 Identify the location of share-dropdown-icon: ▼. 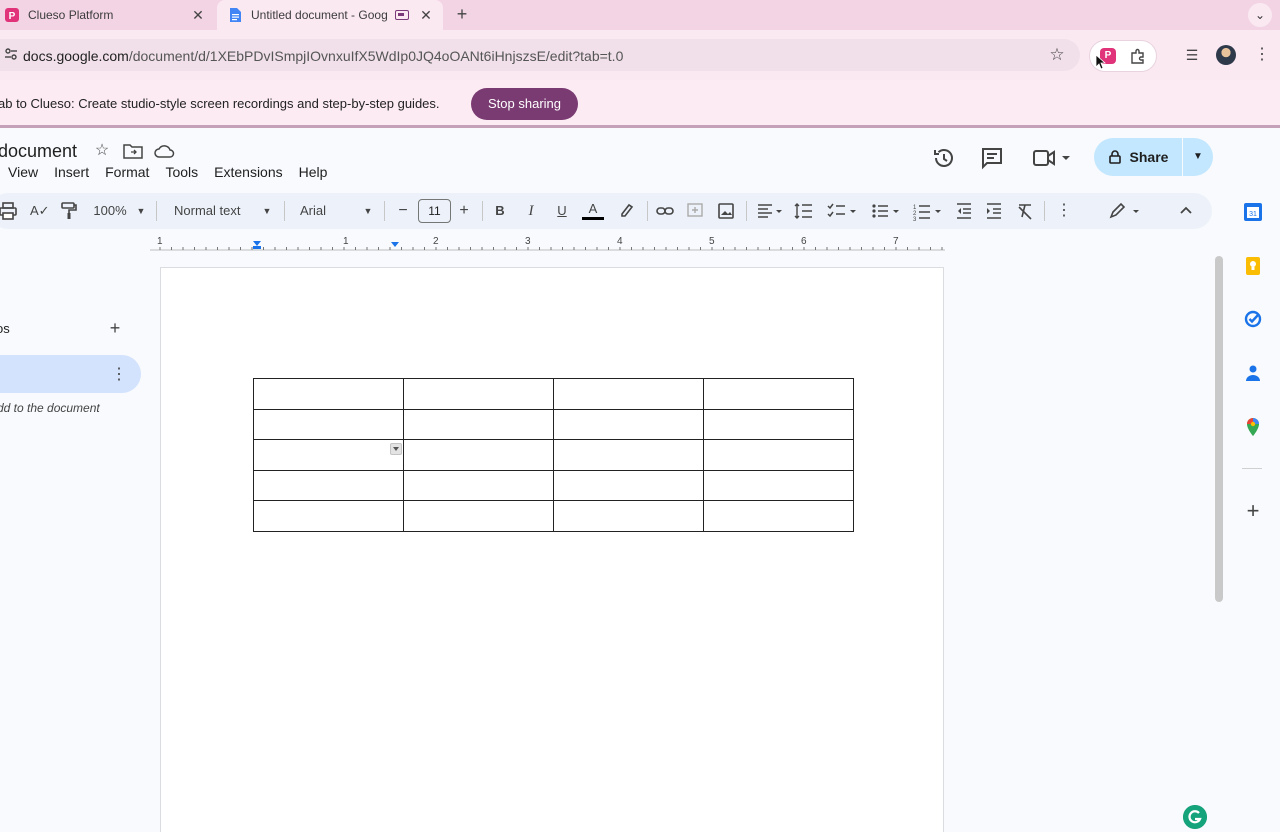
(1198, 157).